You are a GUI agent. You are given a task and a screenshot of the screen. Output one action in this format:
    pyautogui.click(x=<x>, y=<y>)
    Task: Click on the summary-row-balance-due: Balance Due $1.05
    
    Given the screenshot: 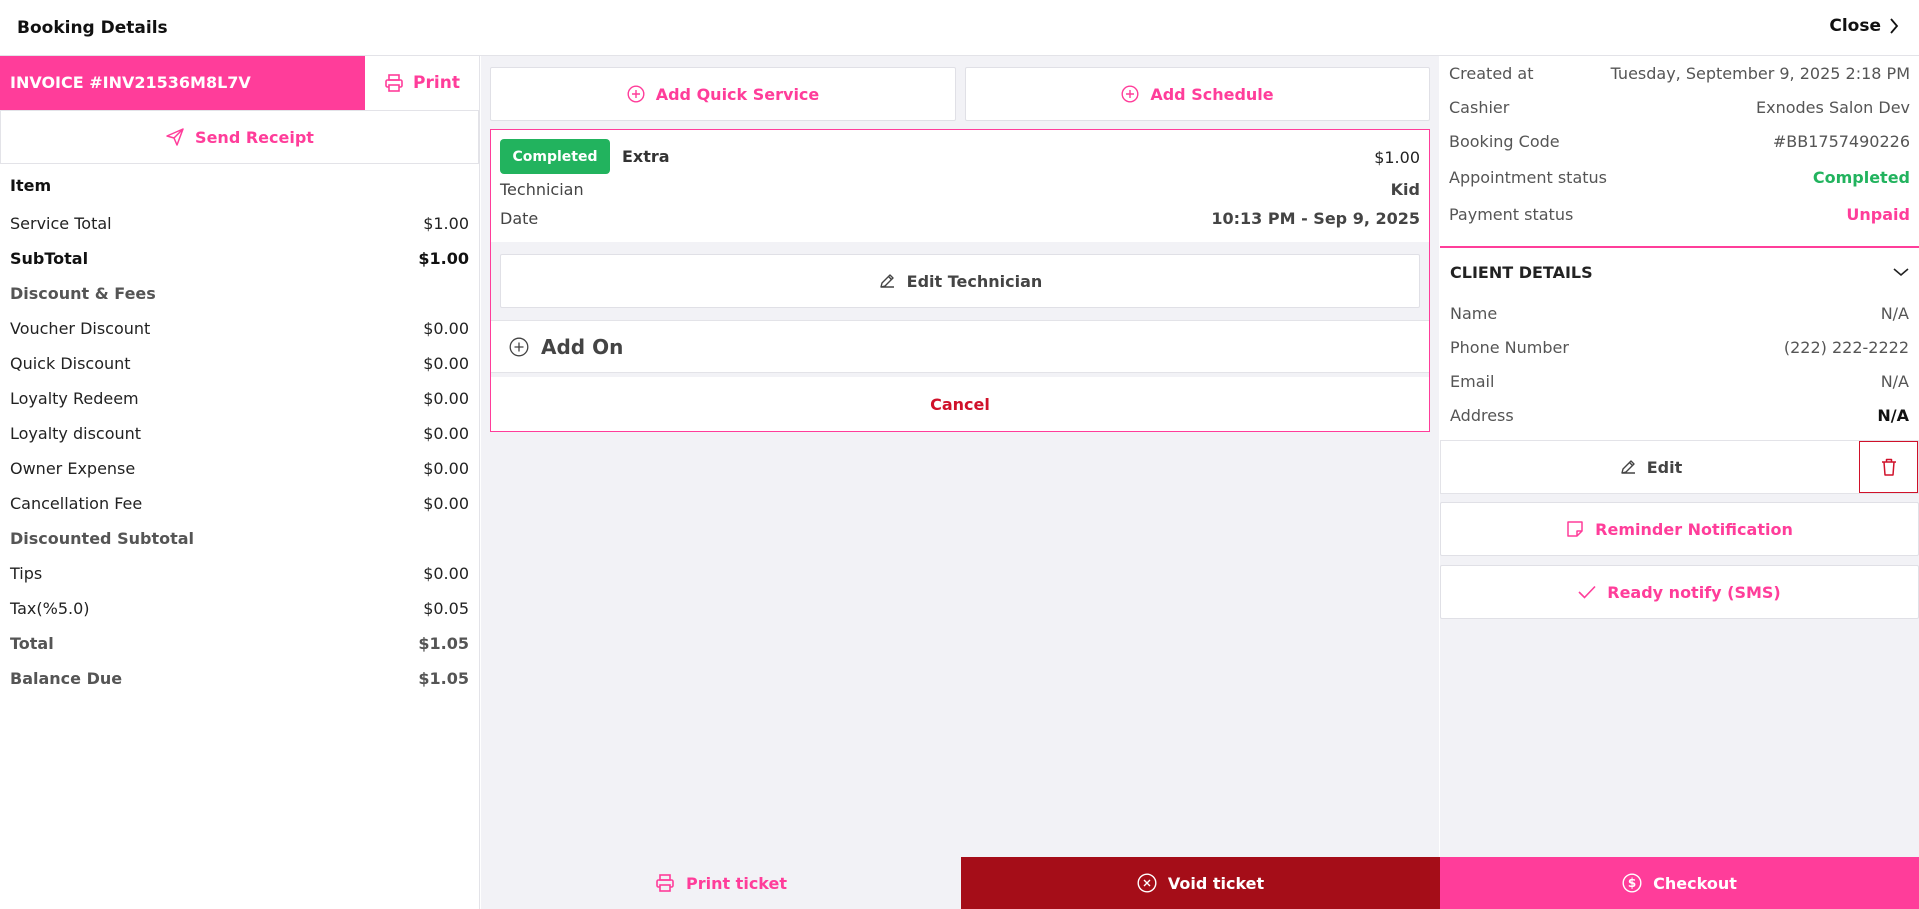 What is the action you would take?
    pyautogui.click(x=239, y=678)
    